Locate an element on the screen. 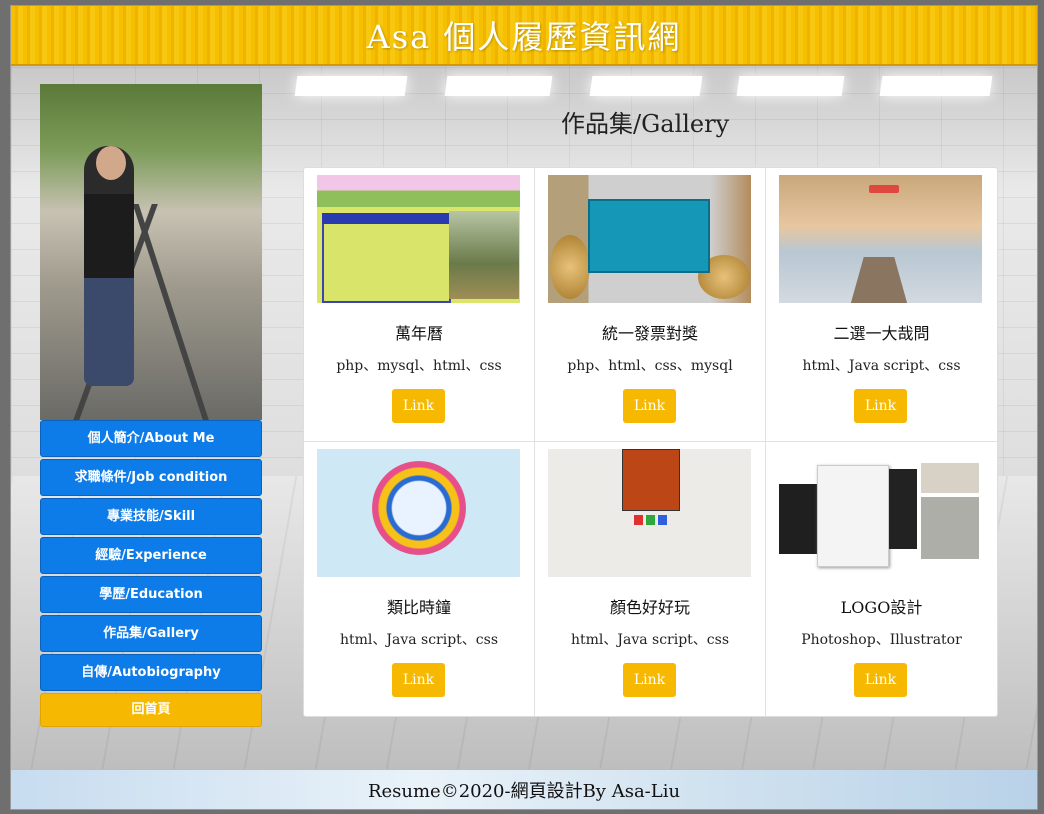 This screenshot has width=1044, height=814. menu-item-autobiography: 自傳/Autobiography is located at coordinates (151, 672).